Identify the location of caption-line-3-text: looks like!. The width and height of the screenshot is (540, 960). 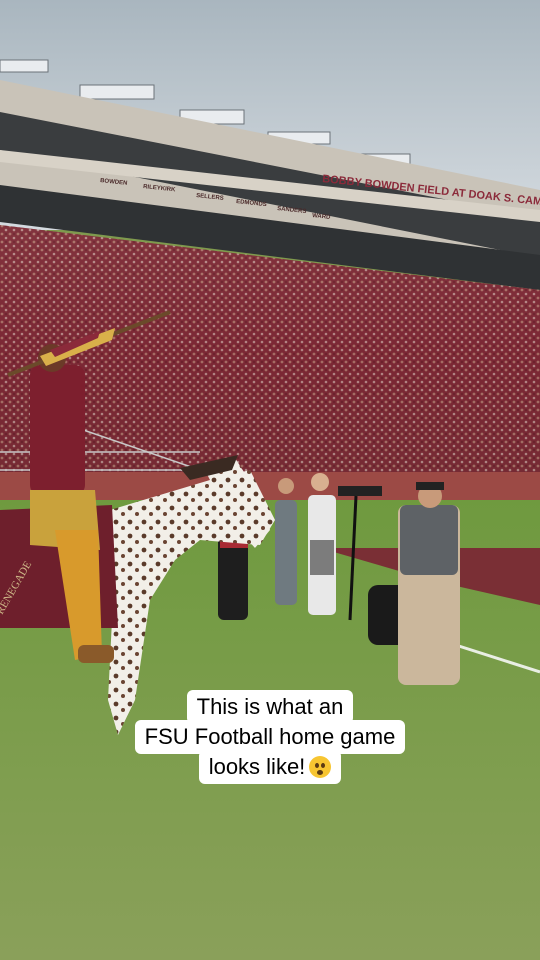
(257, 766).